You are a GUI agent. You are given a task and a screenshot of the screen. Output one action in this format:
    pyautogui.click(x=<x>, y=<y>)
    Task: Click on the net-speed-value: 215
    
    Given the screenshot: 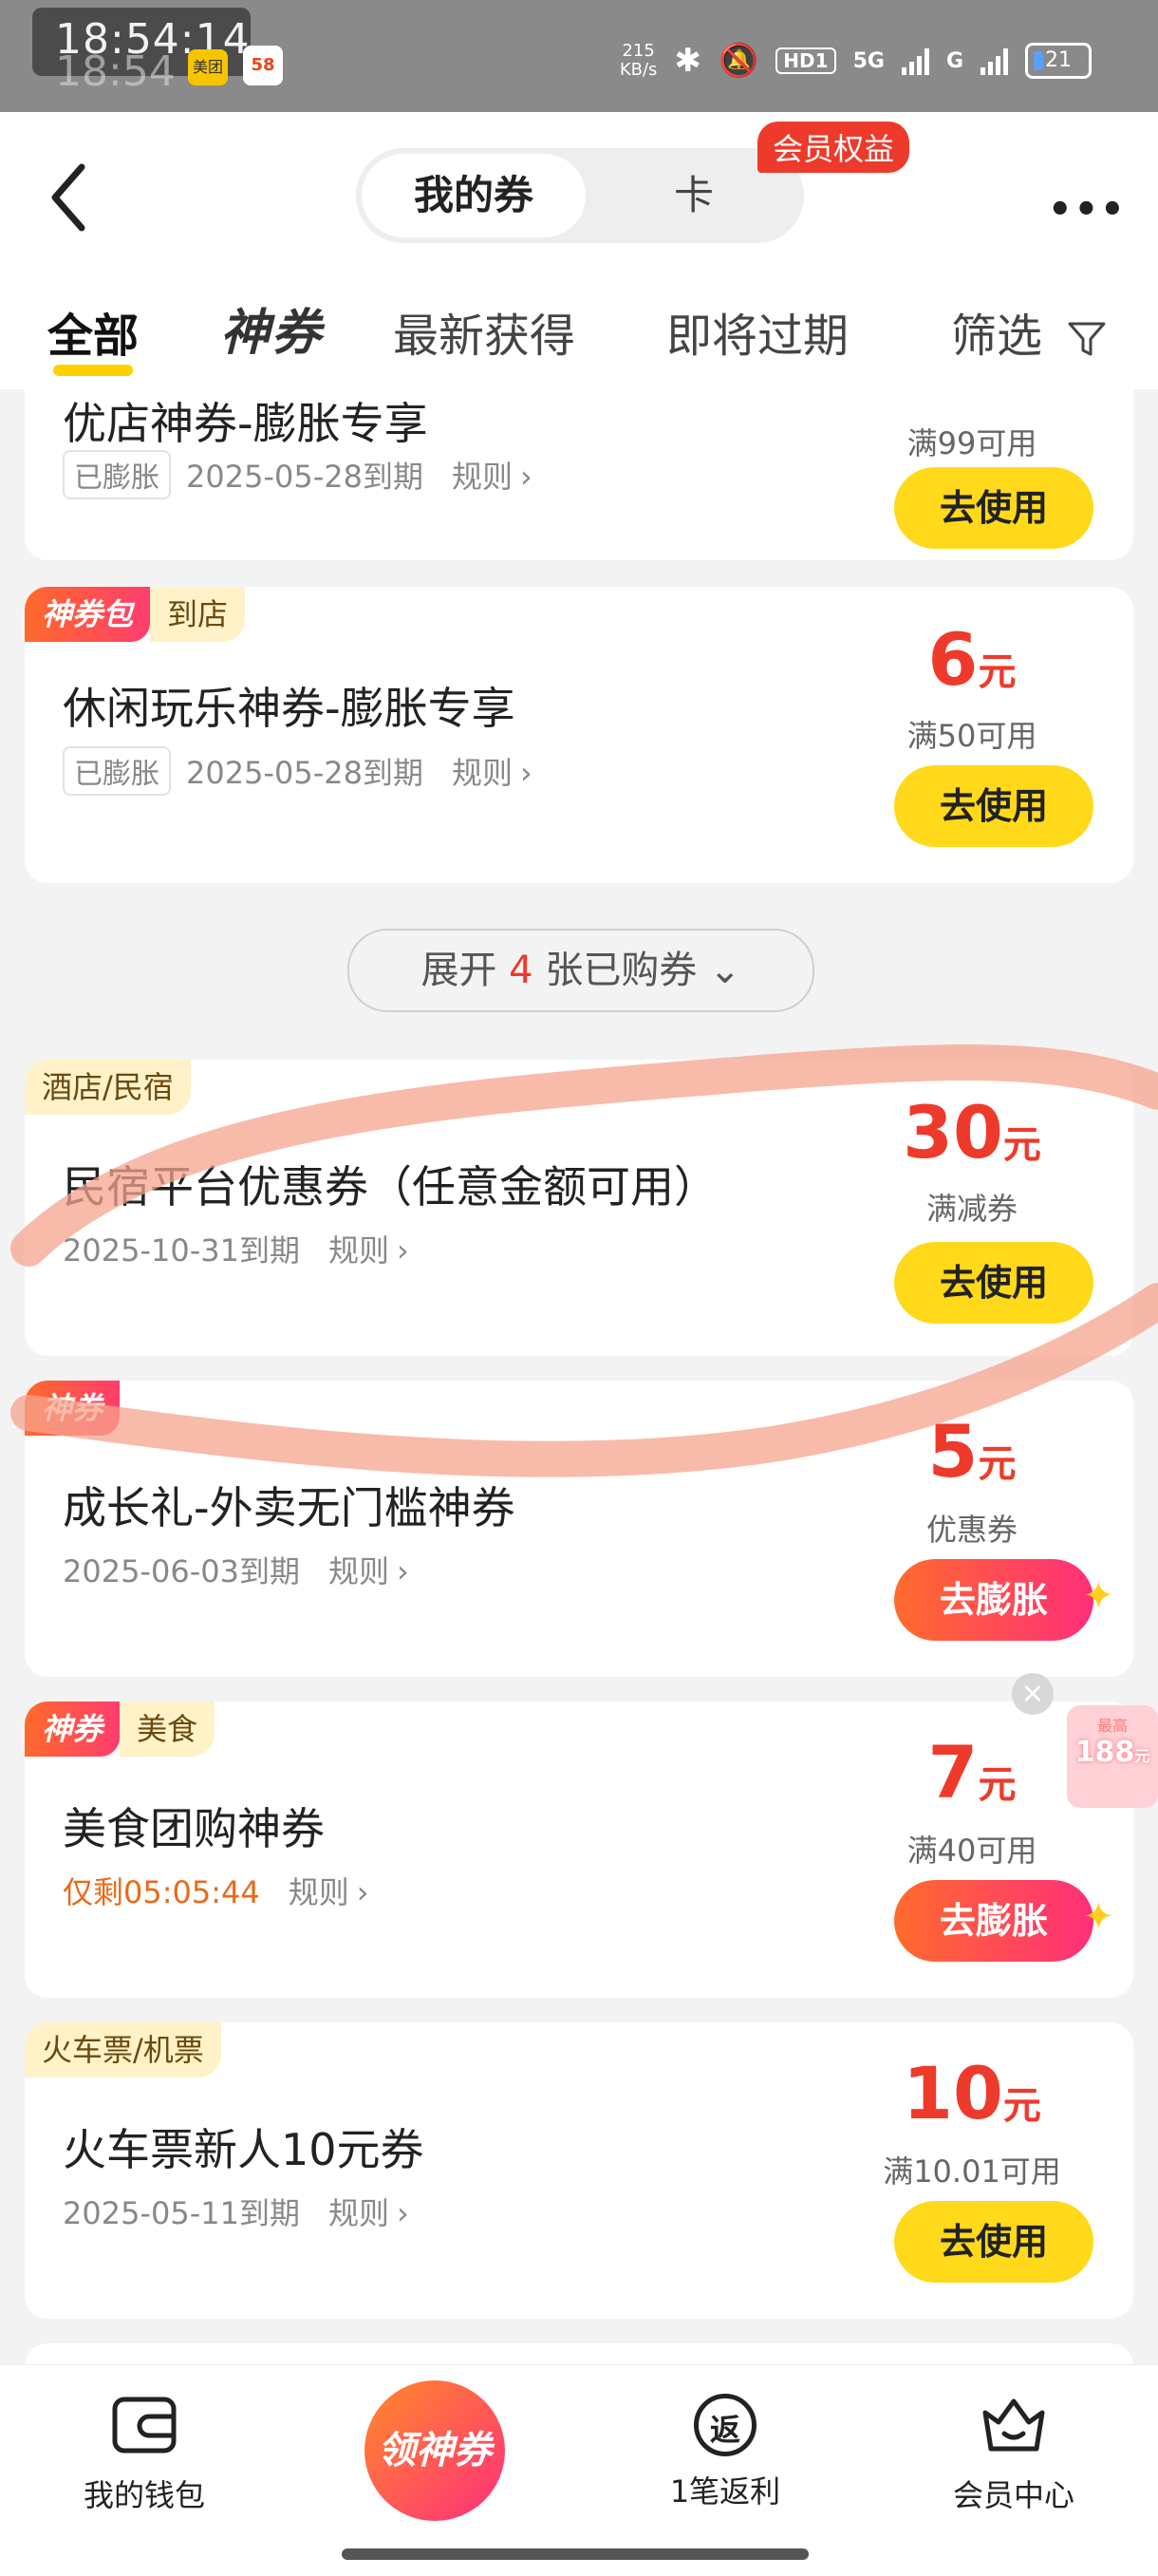 What is the action you would take?
    pyautogui.click(x=638, y=51)
    